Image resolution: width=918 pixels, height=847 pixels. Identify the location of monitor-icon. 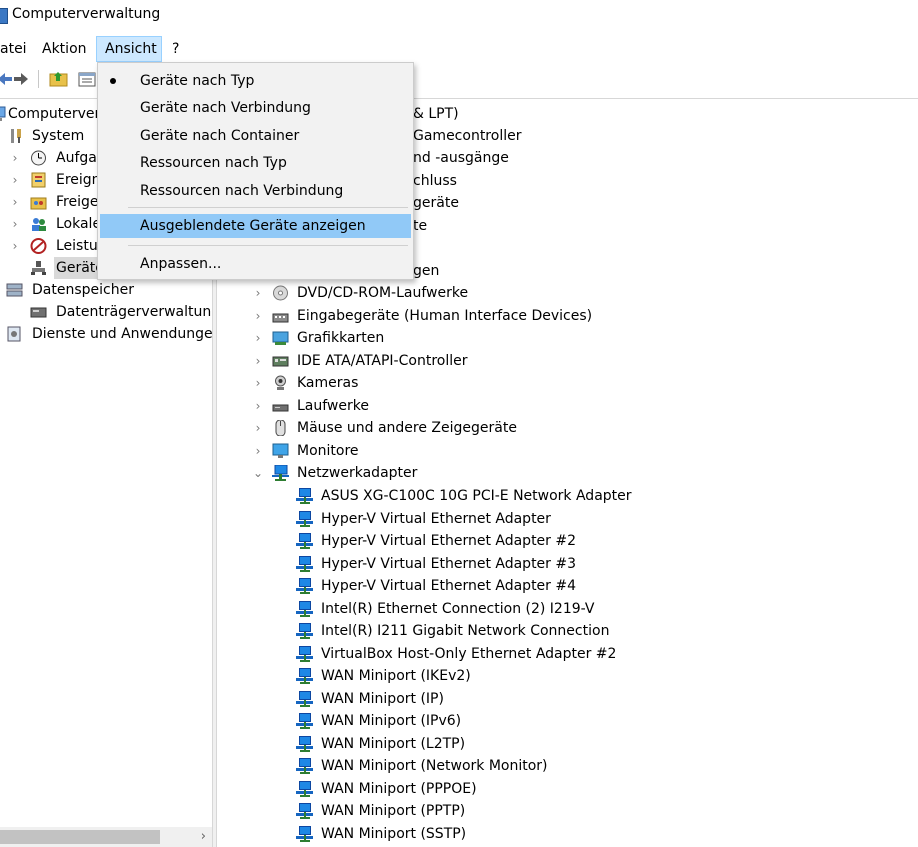
(280, 451).